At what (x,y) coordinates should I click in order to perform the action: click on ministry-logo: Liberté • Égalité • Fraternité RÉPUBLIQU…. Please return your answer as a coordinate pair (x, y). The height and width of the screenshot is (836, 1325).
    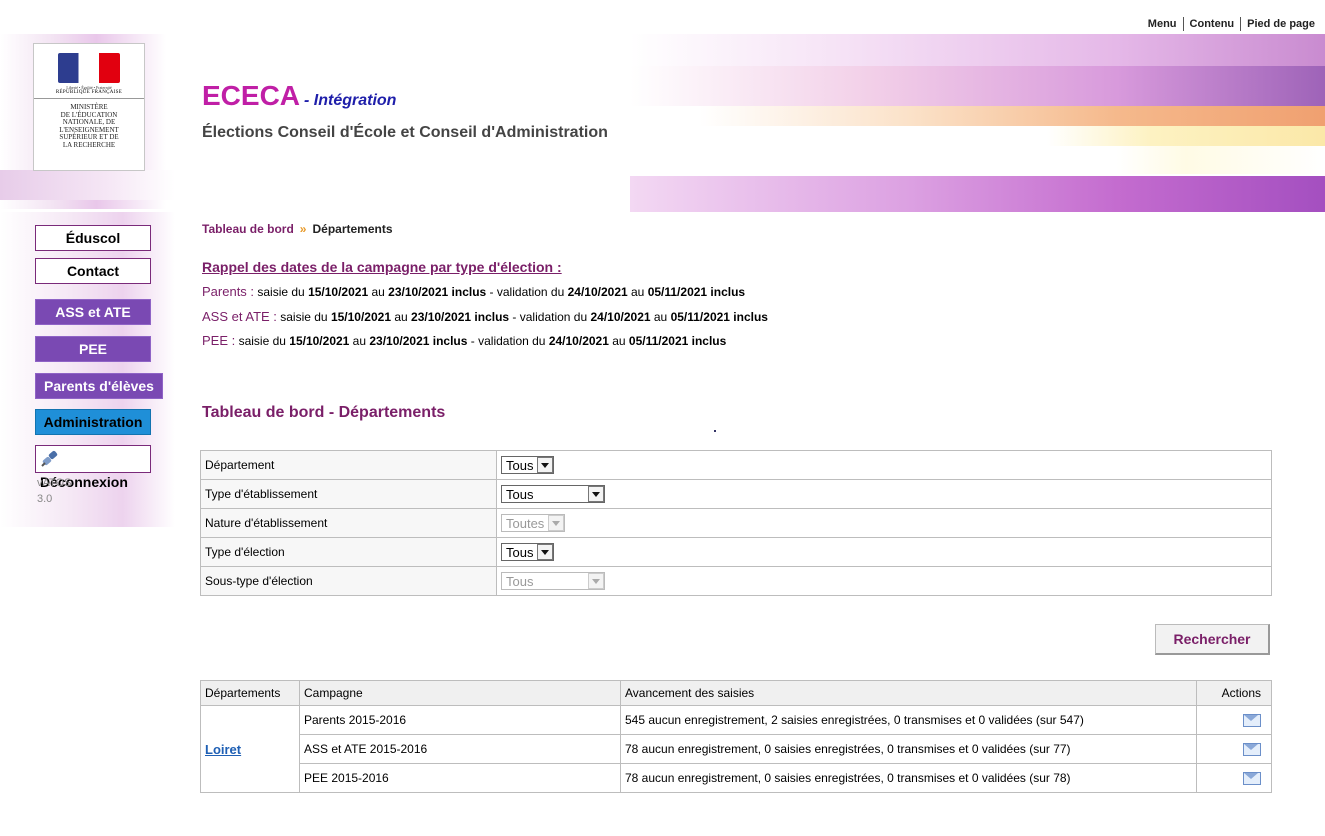
    Looking at the image, I should click on (89, 107).